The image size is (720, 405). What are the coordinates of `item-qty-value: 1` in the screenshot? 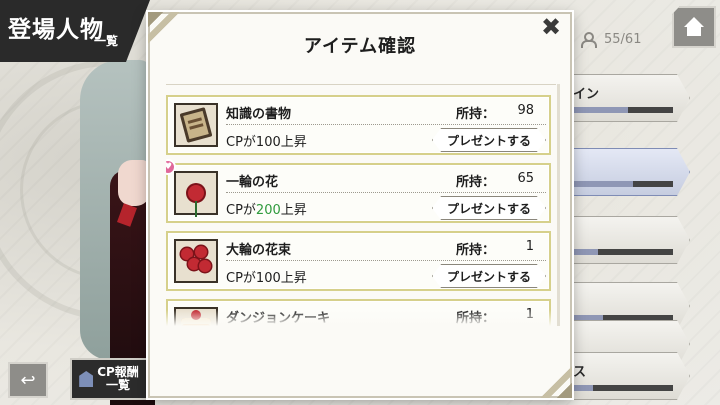 It's located at (529, 246).